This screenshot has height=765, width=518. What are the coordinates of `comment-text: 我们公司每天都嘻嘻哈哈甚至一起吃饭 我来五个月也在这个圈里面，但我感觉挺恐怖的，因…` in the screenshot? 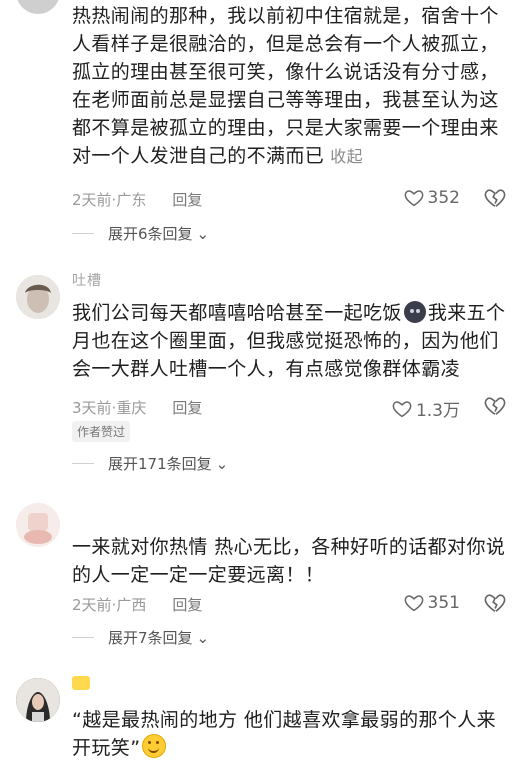 It's located at (289, 340).